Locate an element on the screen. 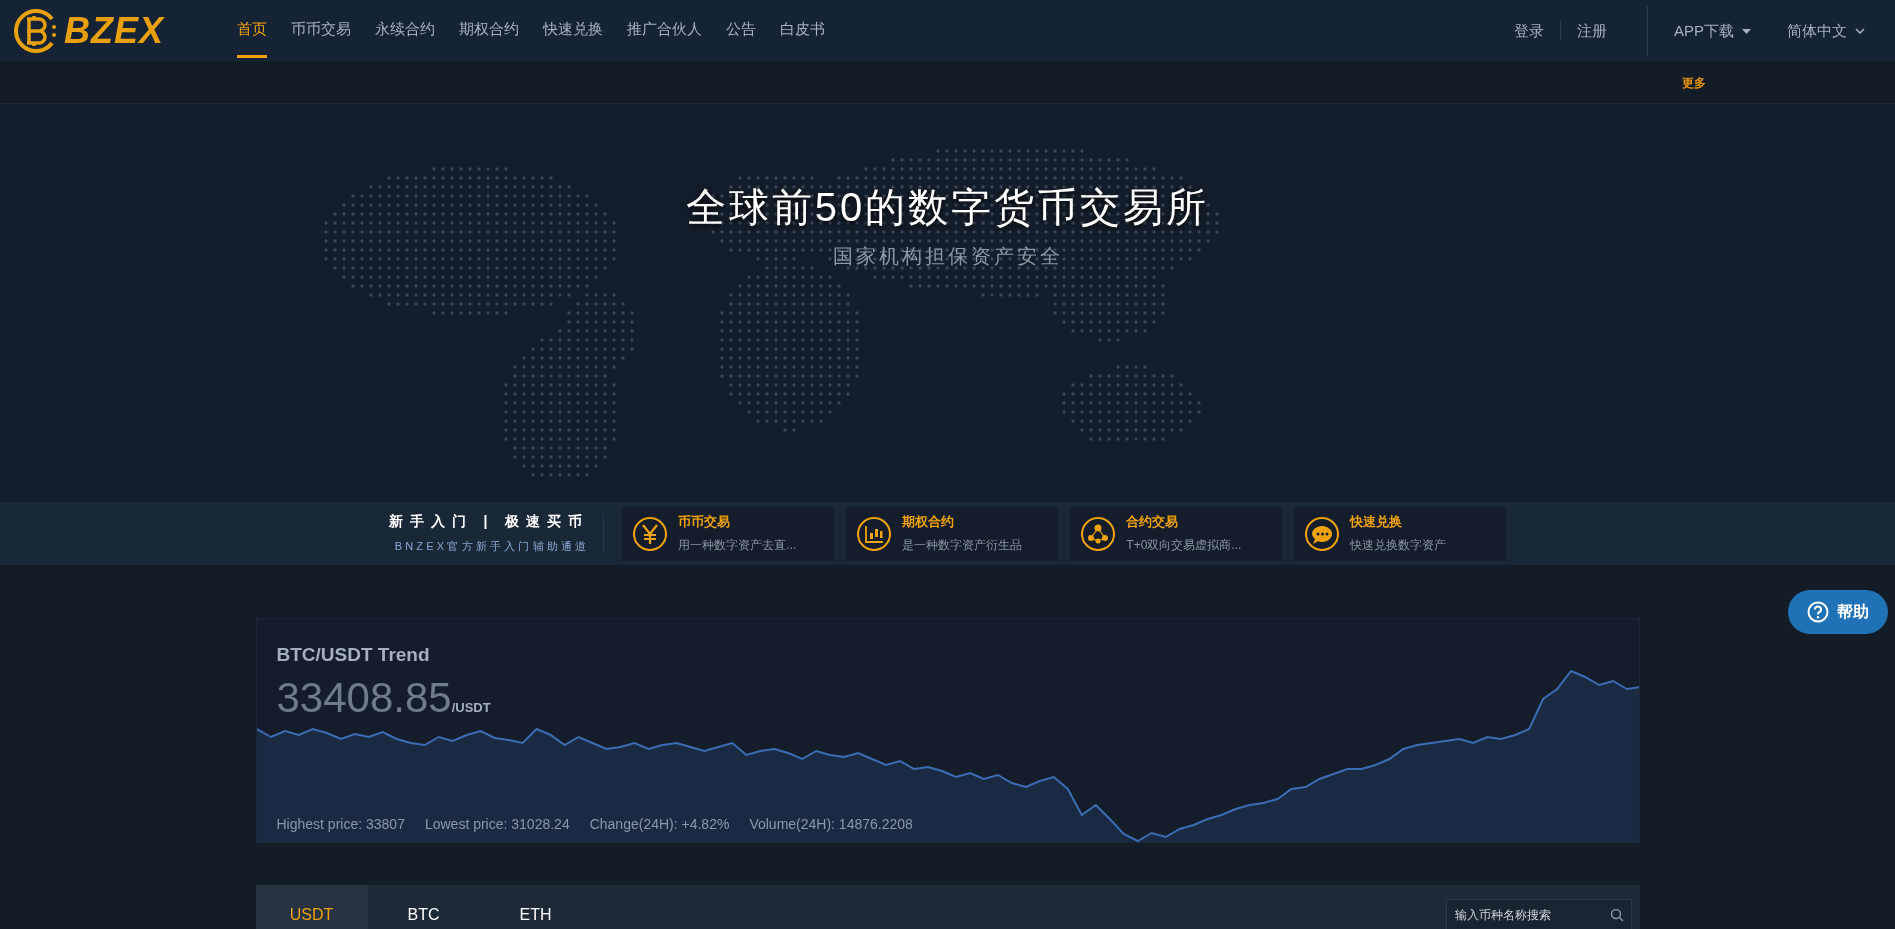 Image resolution: width=1895 pixels, height=929 pixels. guide-subtitle: BNZEX官方新手入门辅助通道 is located at coordinates (492, 546).